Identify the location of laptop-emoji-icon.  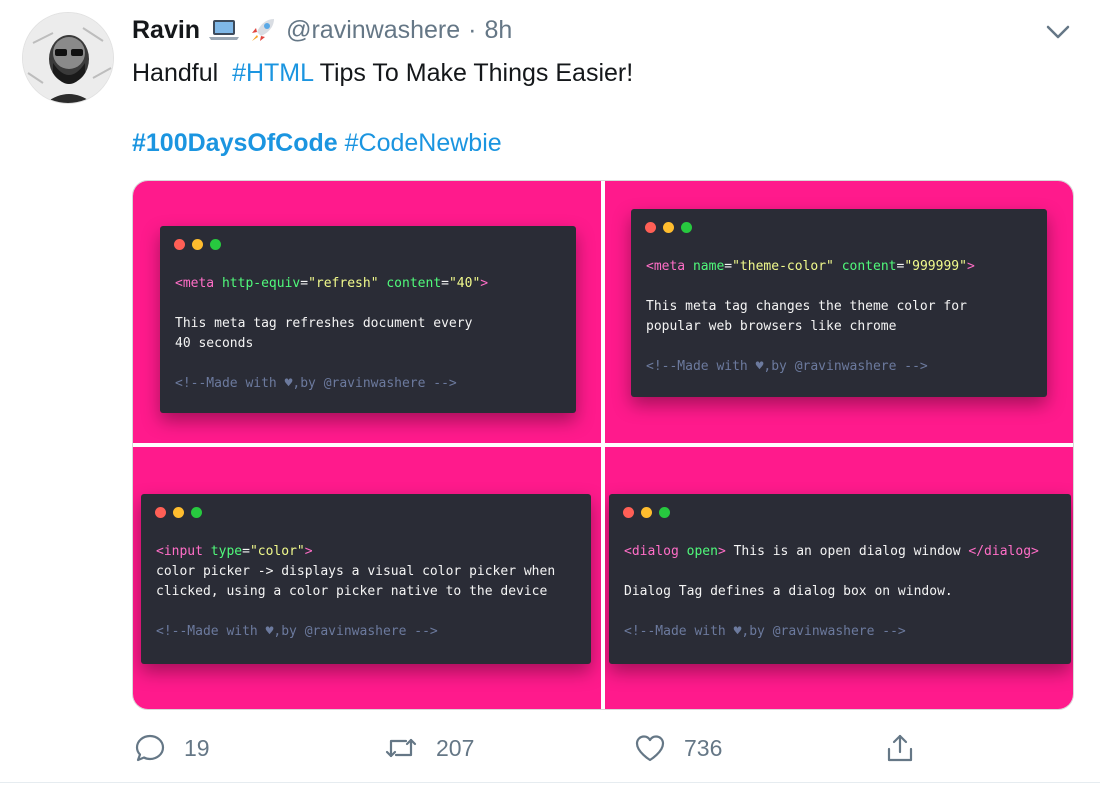
(224, 30).